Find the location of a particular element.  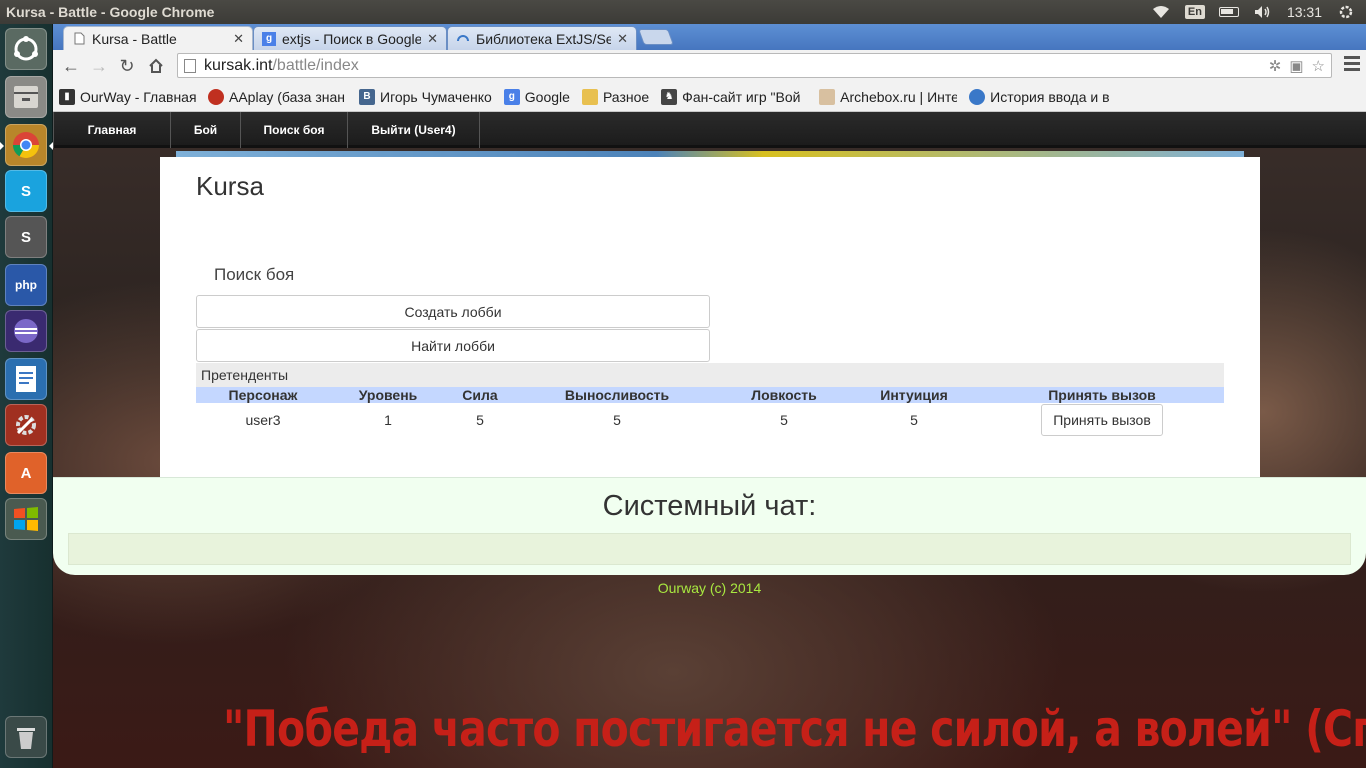

chat-title: Системный чат: is located at coordinates (709, 506).